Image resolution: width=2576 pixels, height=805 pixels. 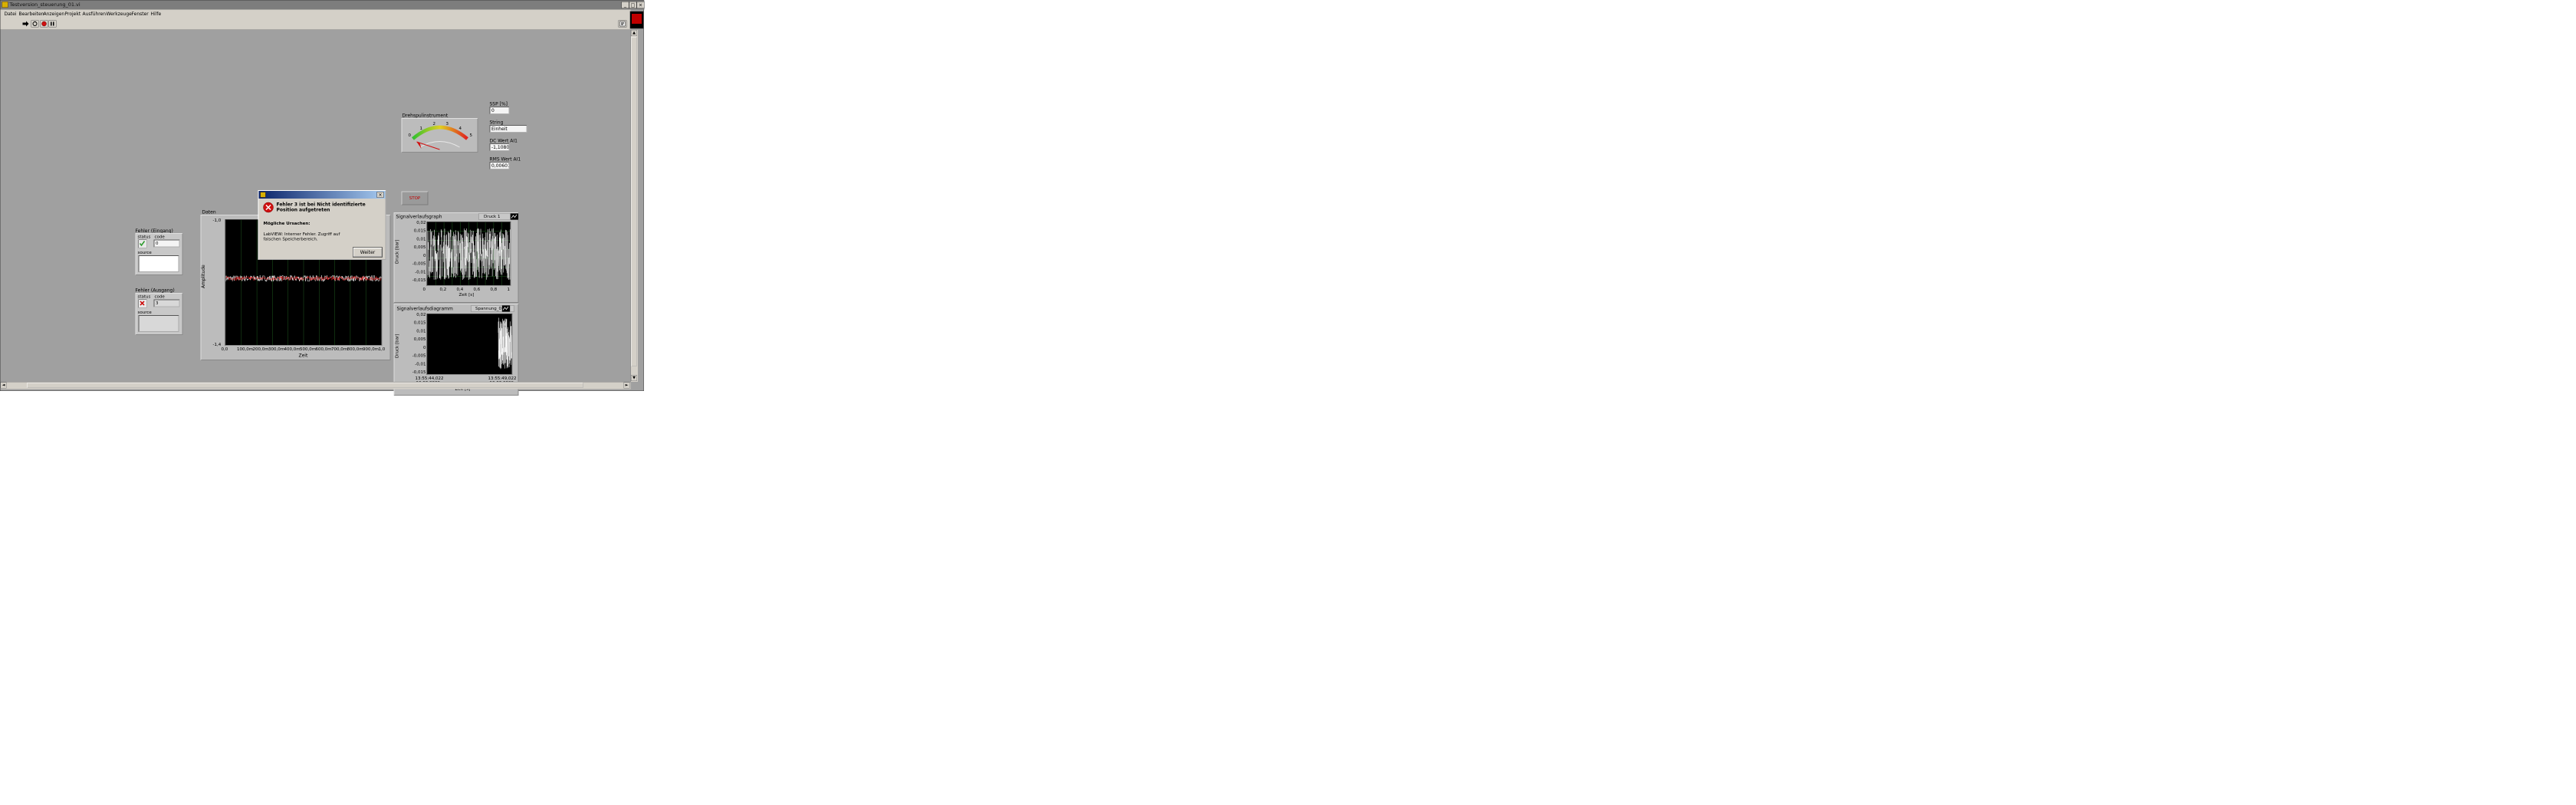 I want to click on gauge: 0 1 2 3 4 5, so click(x=439, y=136).